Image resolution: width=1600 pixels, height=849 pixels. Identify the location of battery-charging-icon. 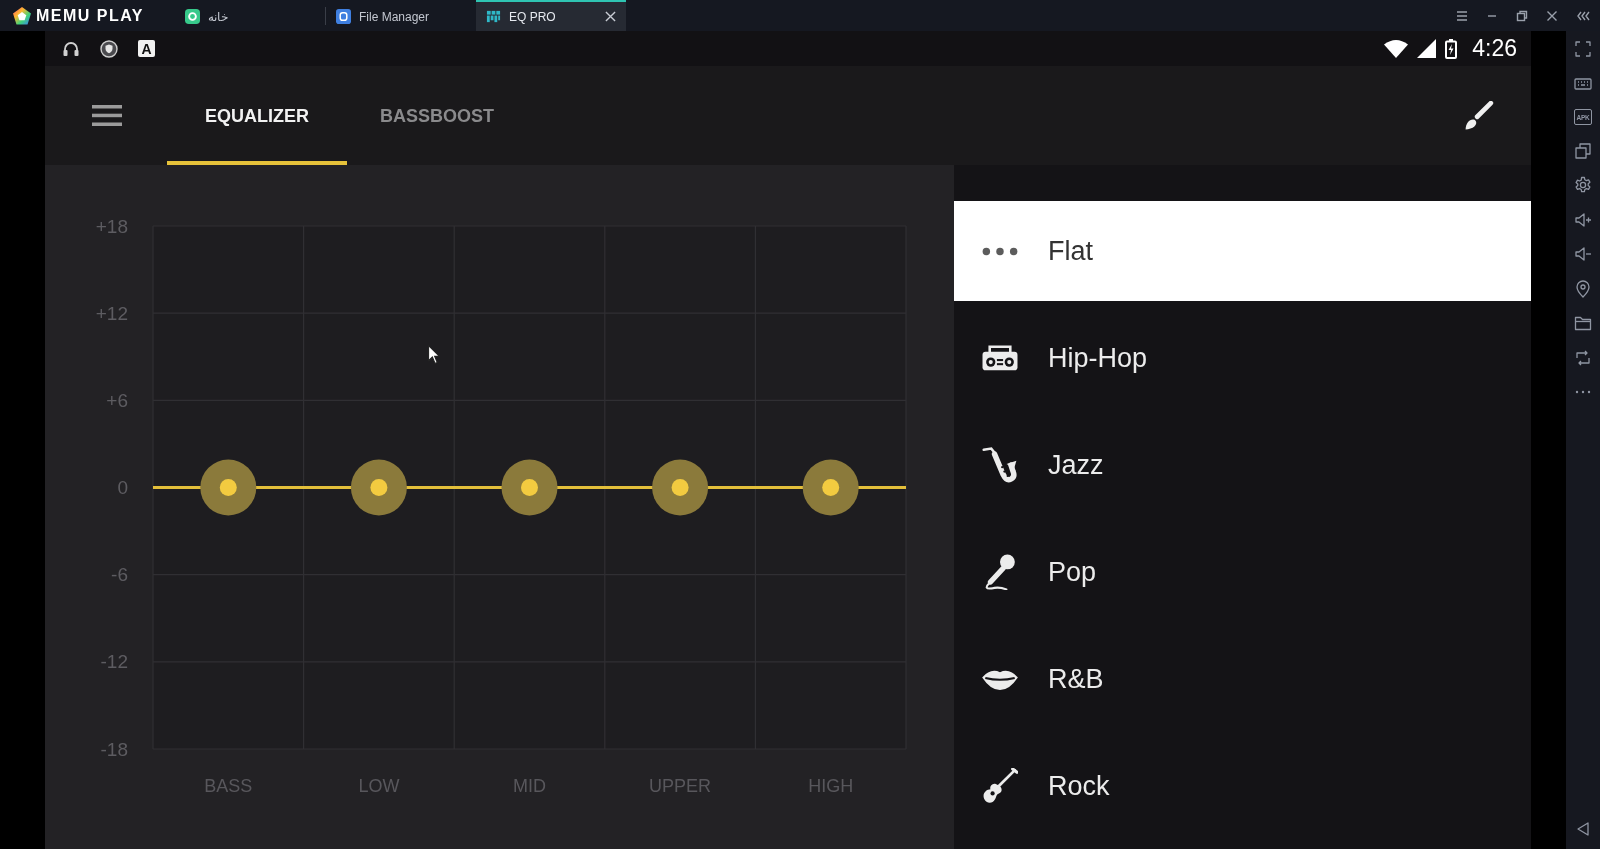
(1451, 48).